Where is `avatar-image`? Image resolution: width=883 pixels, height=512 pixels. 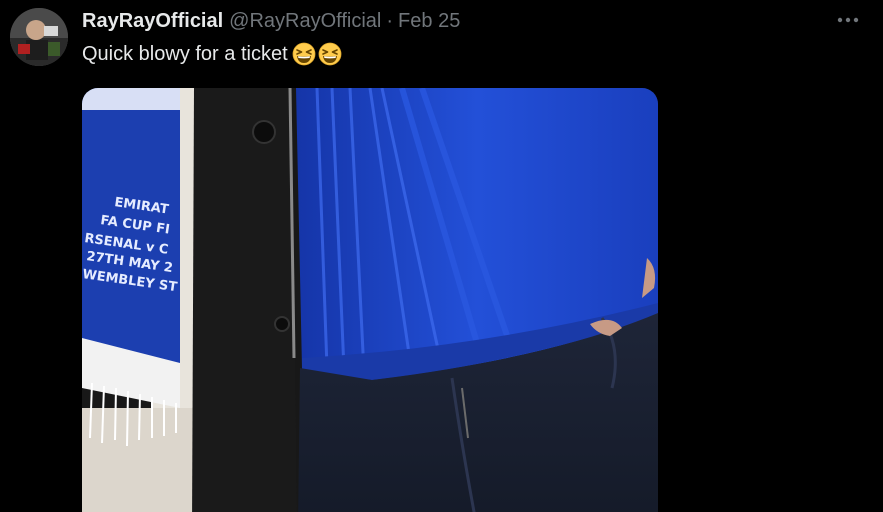 avatar-image is located at coordinates (39, 37).